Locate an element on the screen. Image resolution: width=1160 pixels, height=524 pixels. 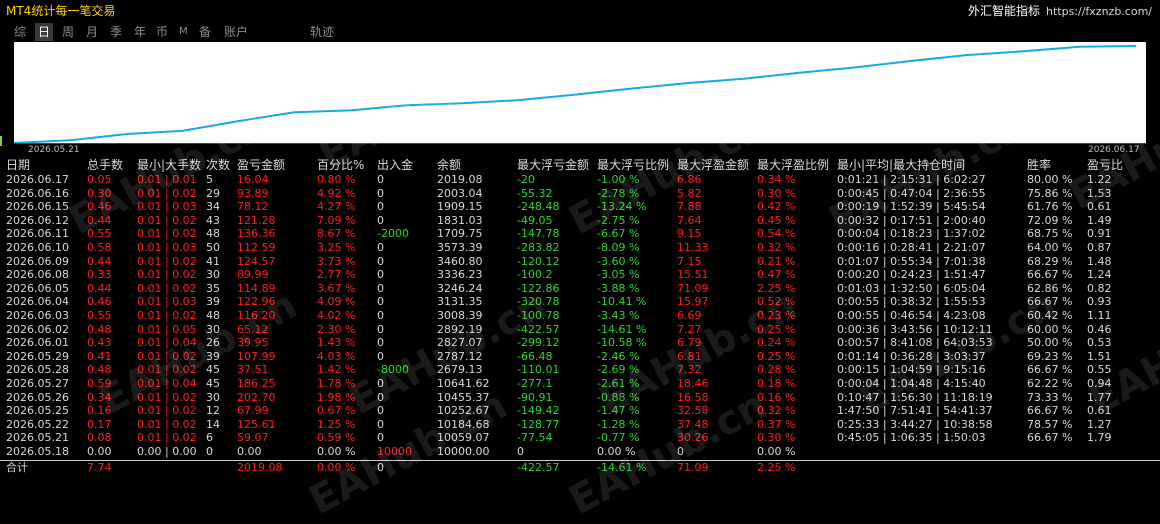
table-cell: 7.09 % is located at coordinates (336, 220).